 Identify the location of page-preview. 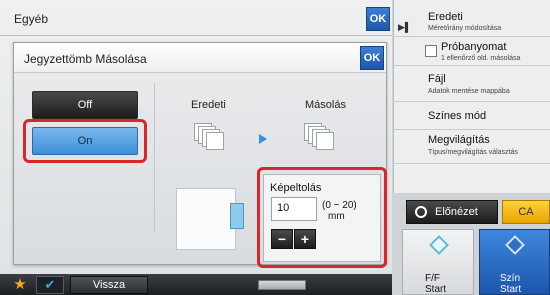
(206, 219).